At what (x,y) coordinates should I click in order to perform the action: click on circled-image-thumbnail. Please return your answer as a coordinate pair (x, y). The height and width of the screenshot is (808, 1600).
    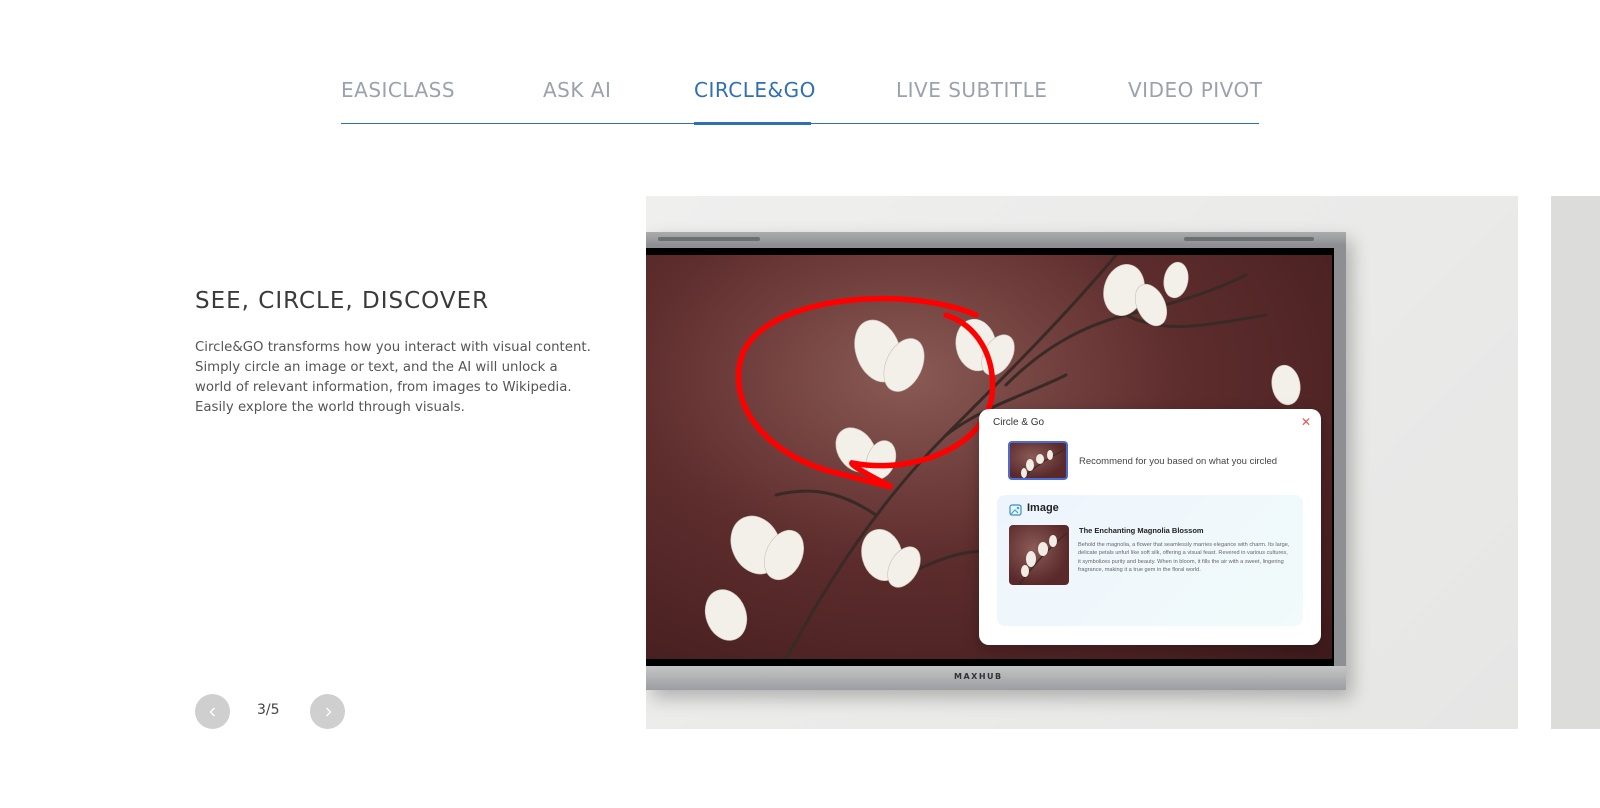
    Looking at the image, I should click on (1038, 460).